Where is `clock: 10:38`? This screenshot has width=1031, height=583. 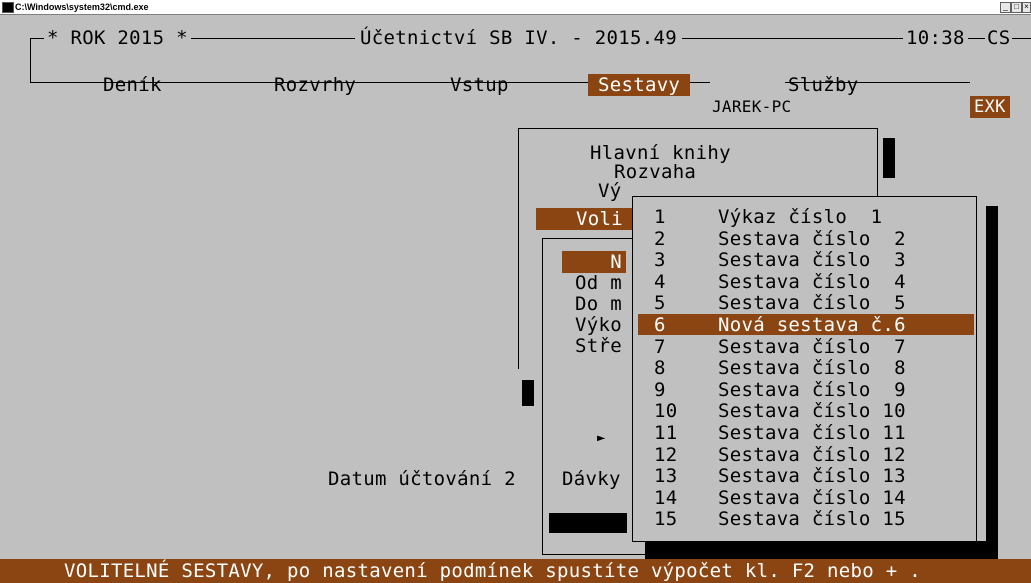
clock: 10:38 is located at coordinates (935, 38).